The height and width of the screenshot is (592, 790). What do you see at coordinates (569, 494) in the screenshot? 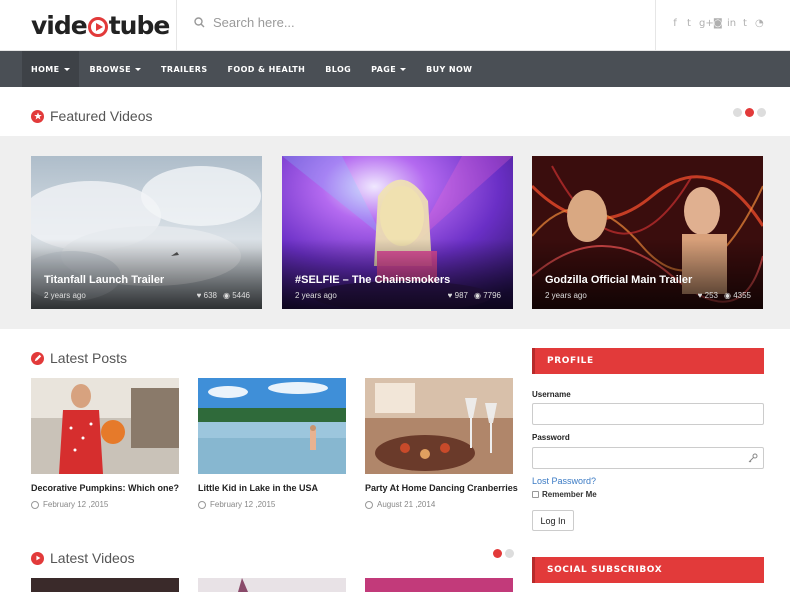
I see `remember-me-label: Remember Me` at bounding box center [569, 494].